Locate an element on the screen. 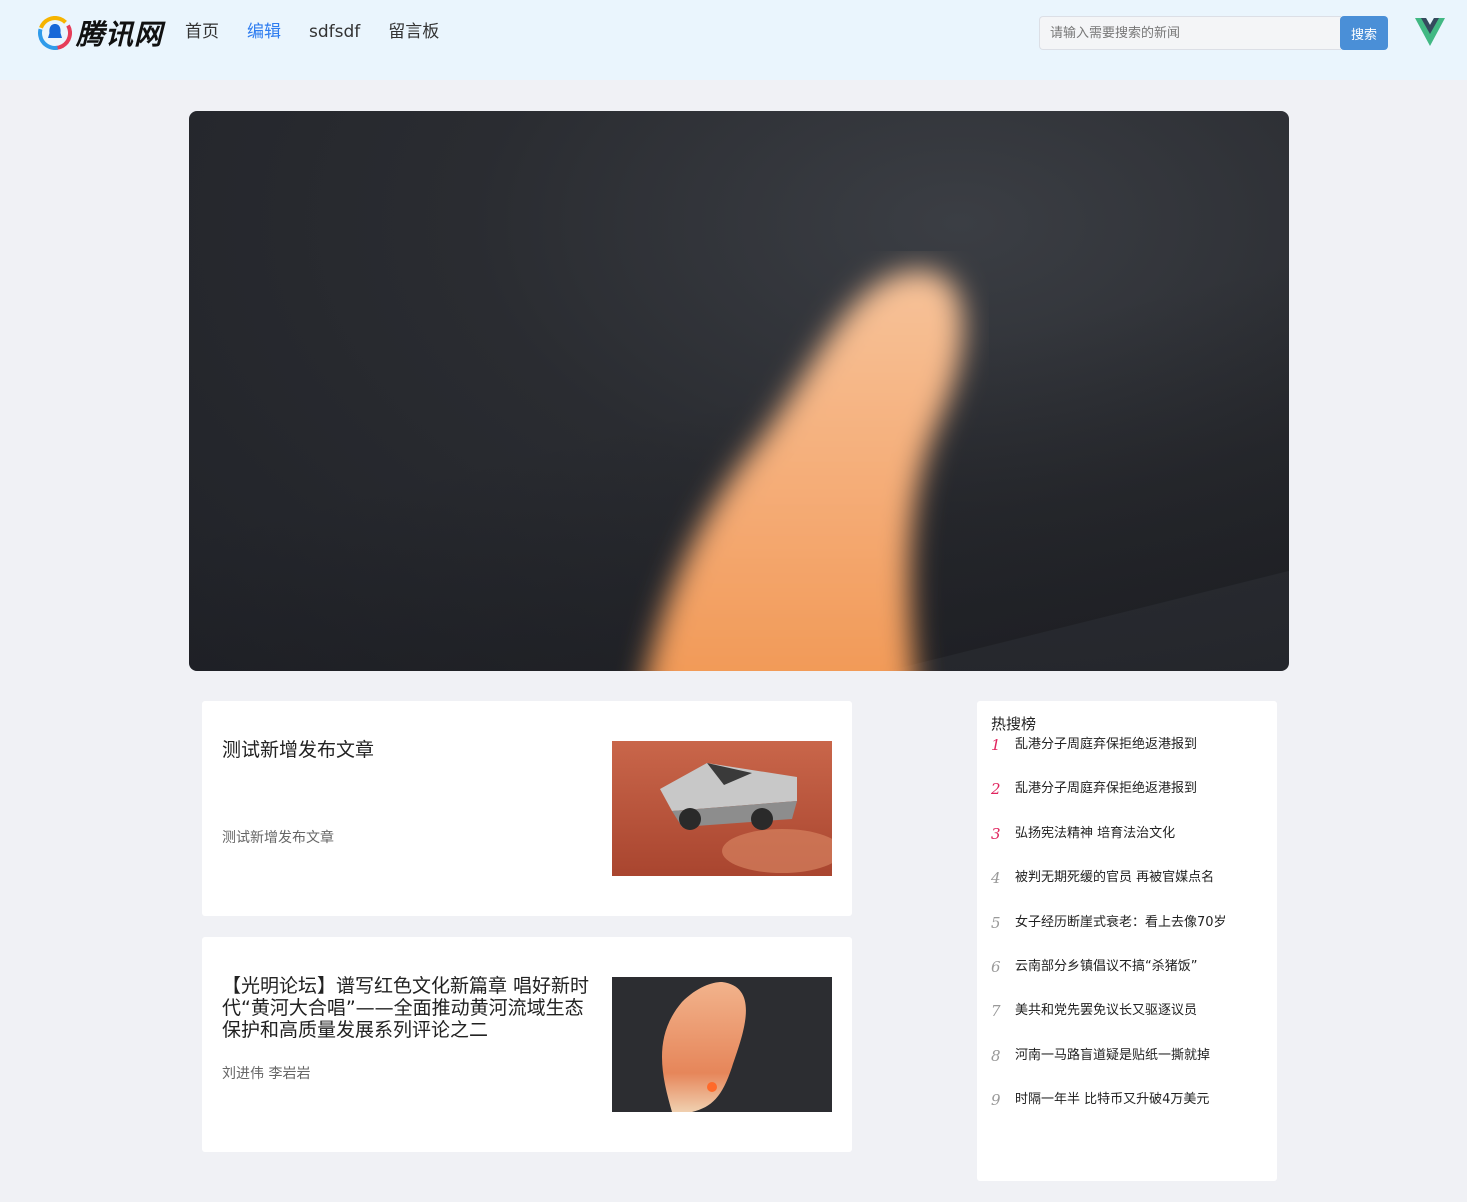  hot-rank: 8 is located at coordinates (996, 1055).